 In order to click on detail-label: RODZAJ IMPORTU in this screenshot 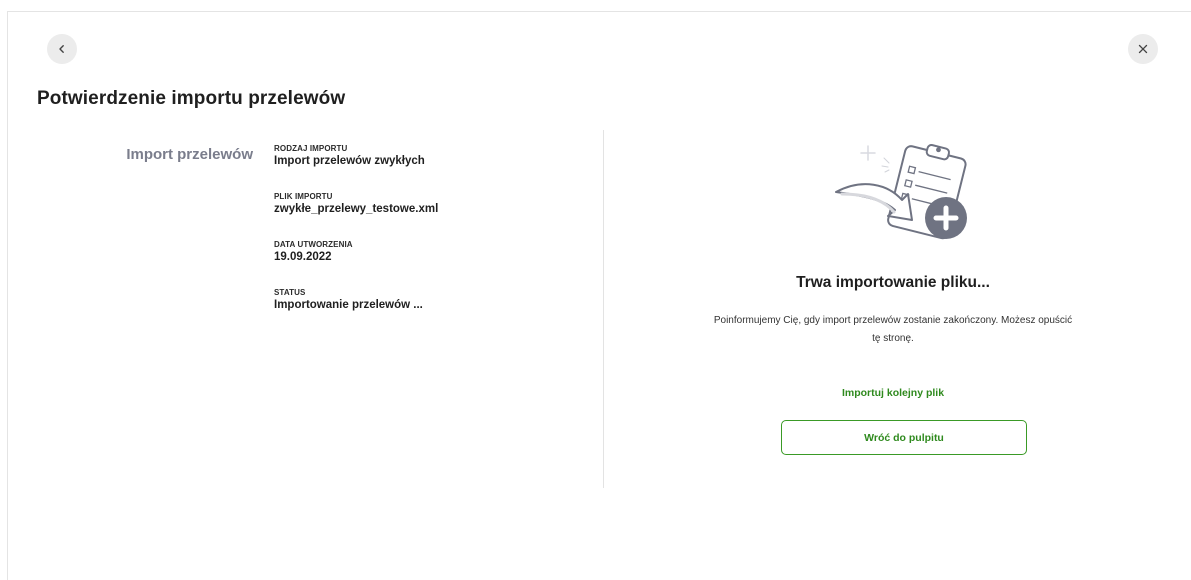, I will do `click(311, 148)`.